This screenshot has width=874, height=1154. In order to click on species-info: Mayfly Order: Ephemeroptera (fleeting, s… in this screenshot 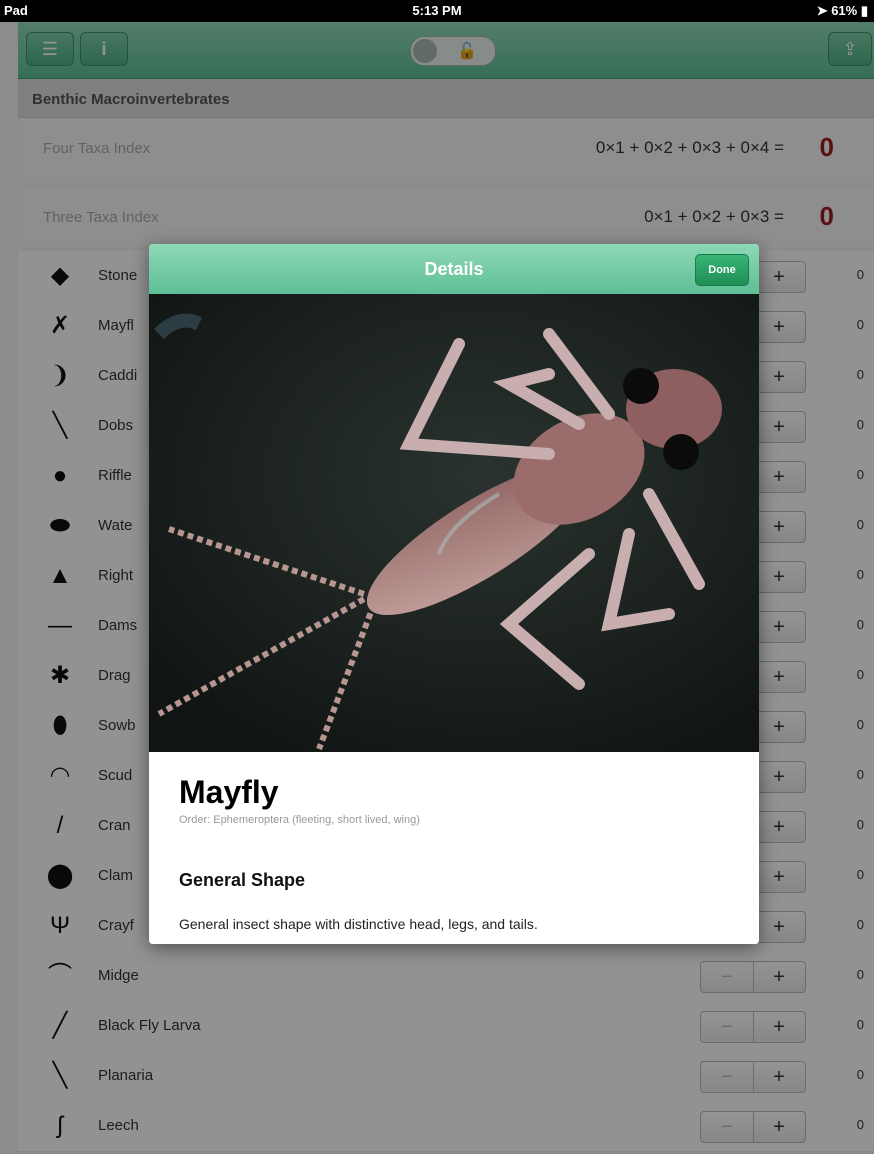, I will do `click(454, 848)`.